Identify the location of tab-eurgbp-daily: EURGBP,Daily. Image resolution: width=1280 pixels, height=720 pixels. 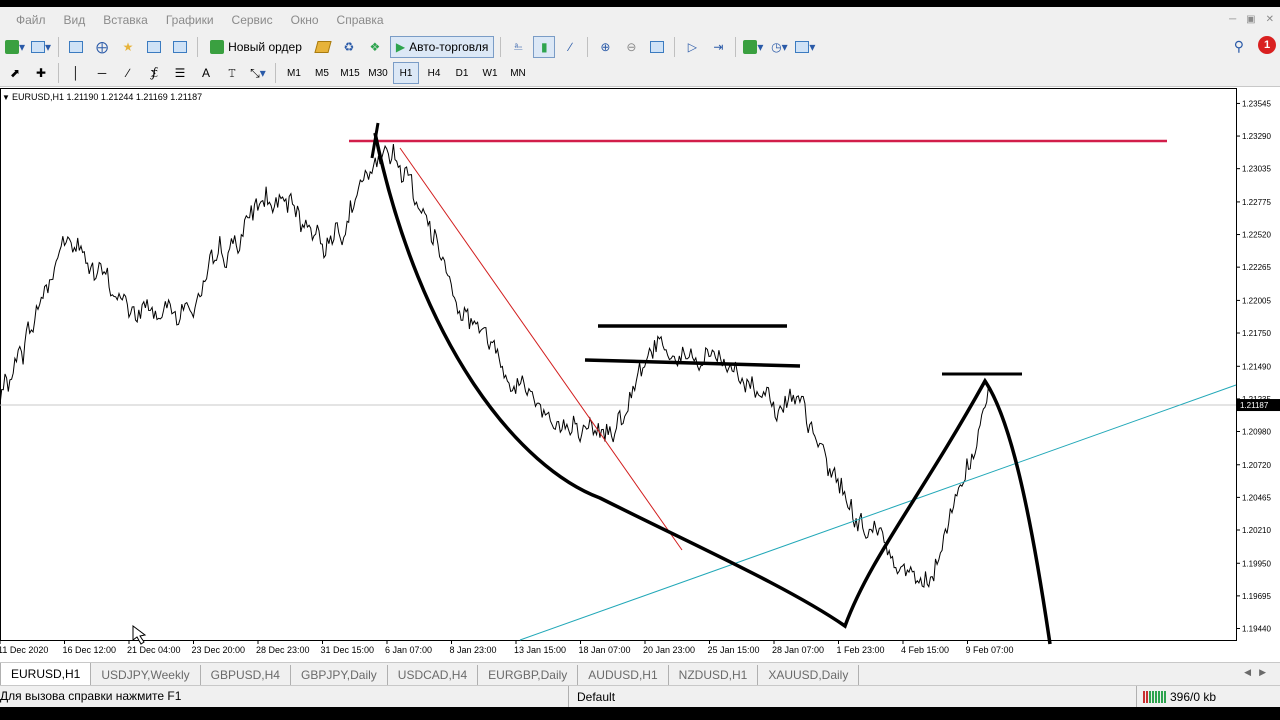
(528, 675).